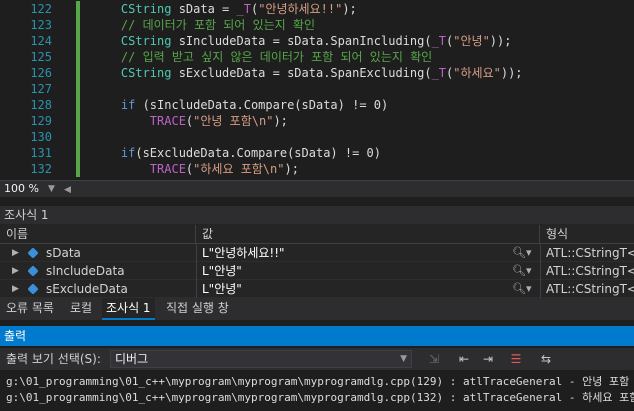 The width and height of the screenshot is (634, 411). I want to click on column-value: 값, so click(368, 234).